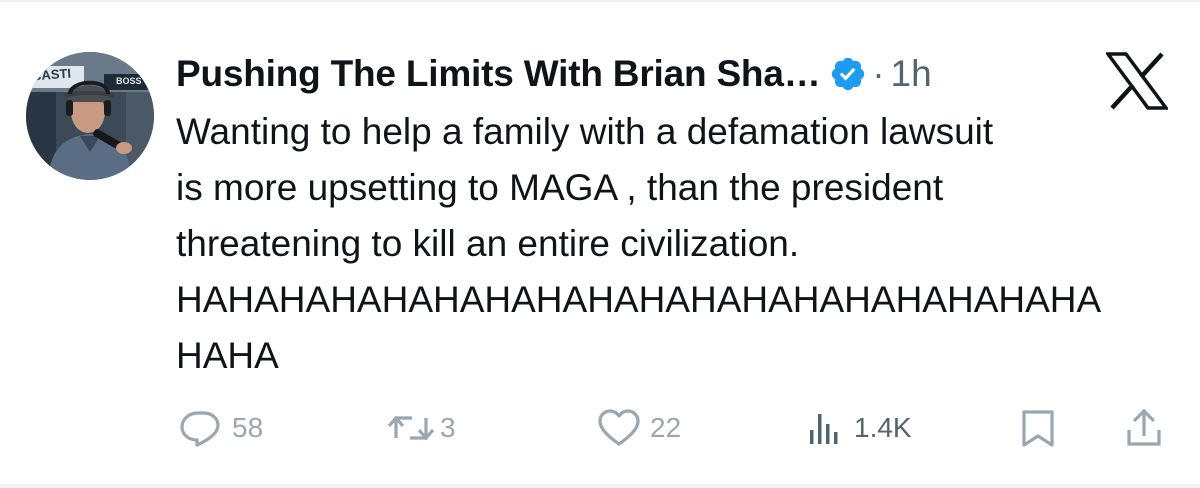  Describe the element at coordinates (666, 427) in the screenshot. I see `like-count: 22` at that location.